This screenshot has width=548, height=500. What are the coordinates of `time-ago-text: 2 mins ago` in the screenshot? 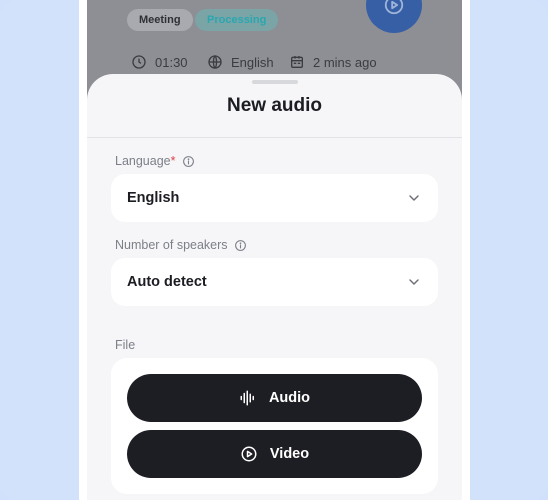 It's located at (345, 62).